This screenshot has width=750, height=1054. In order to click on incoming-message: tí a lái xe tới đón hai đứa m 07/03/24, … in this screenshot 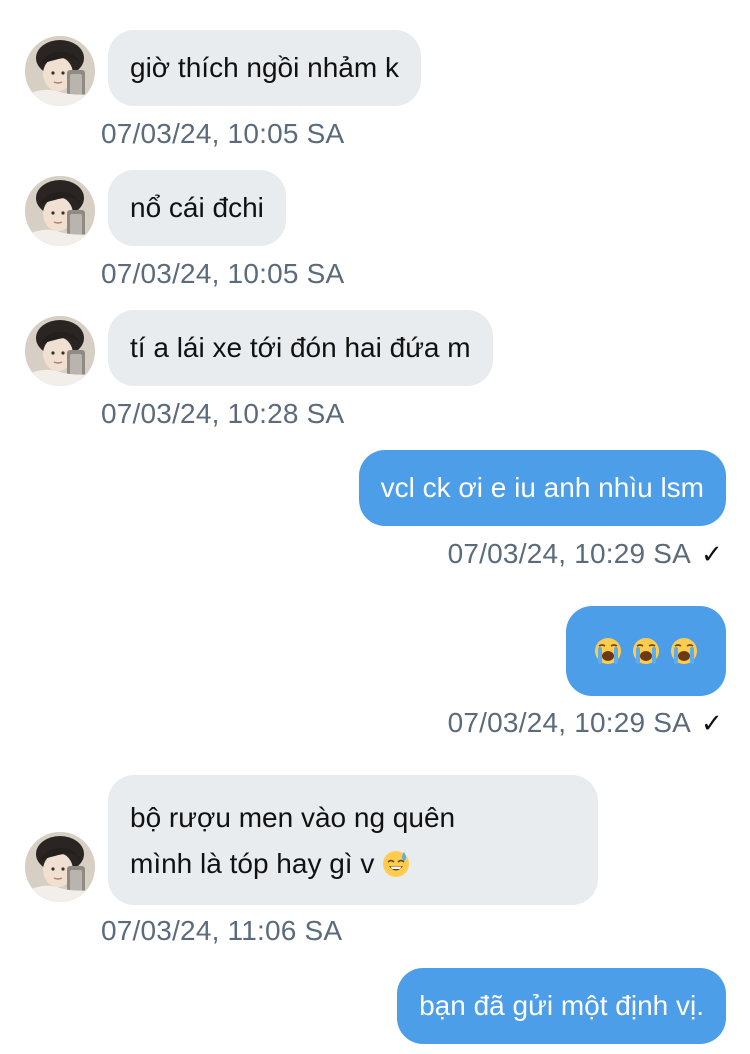, I will do `click(375, 372)`.